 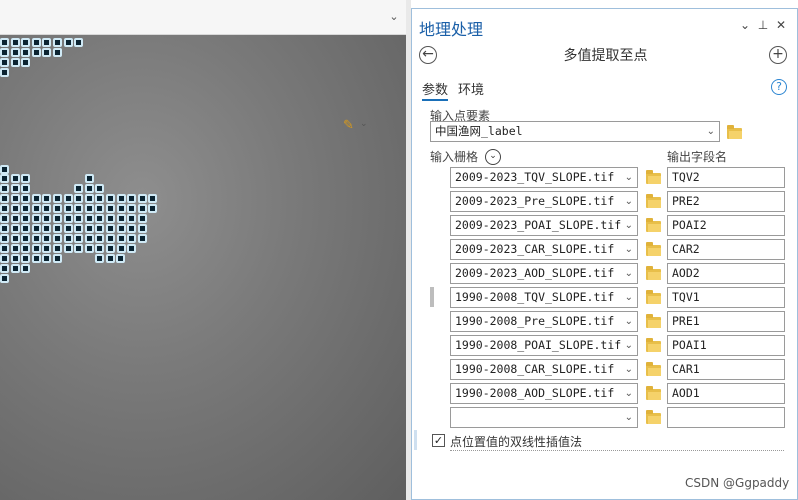 I want to click on output-field-input: PRE2, so click(x=726, y=201).